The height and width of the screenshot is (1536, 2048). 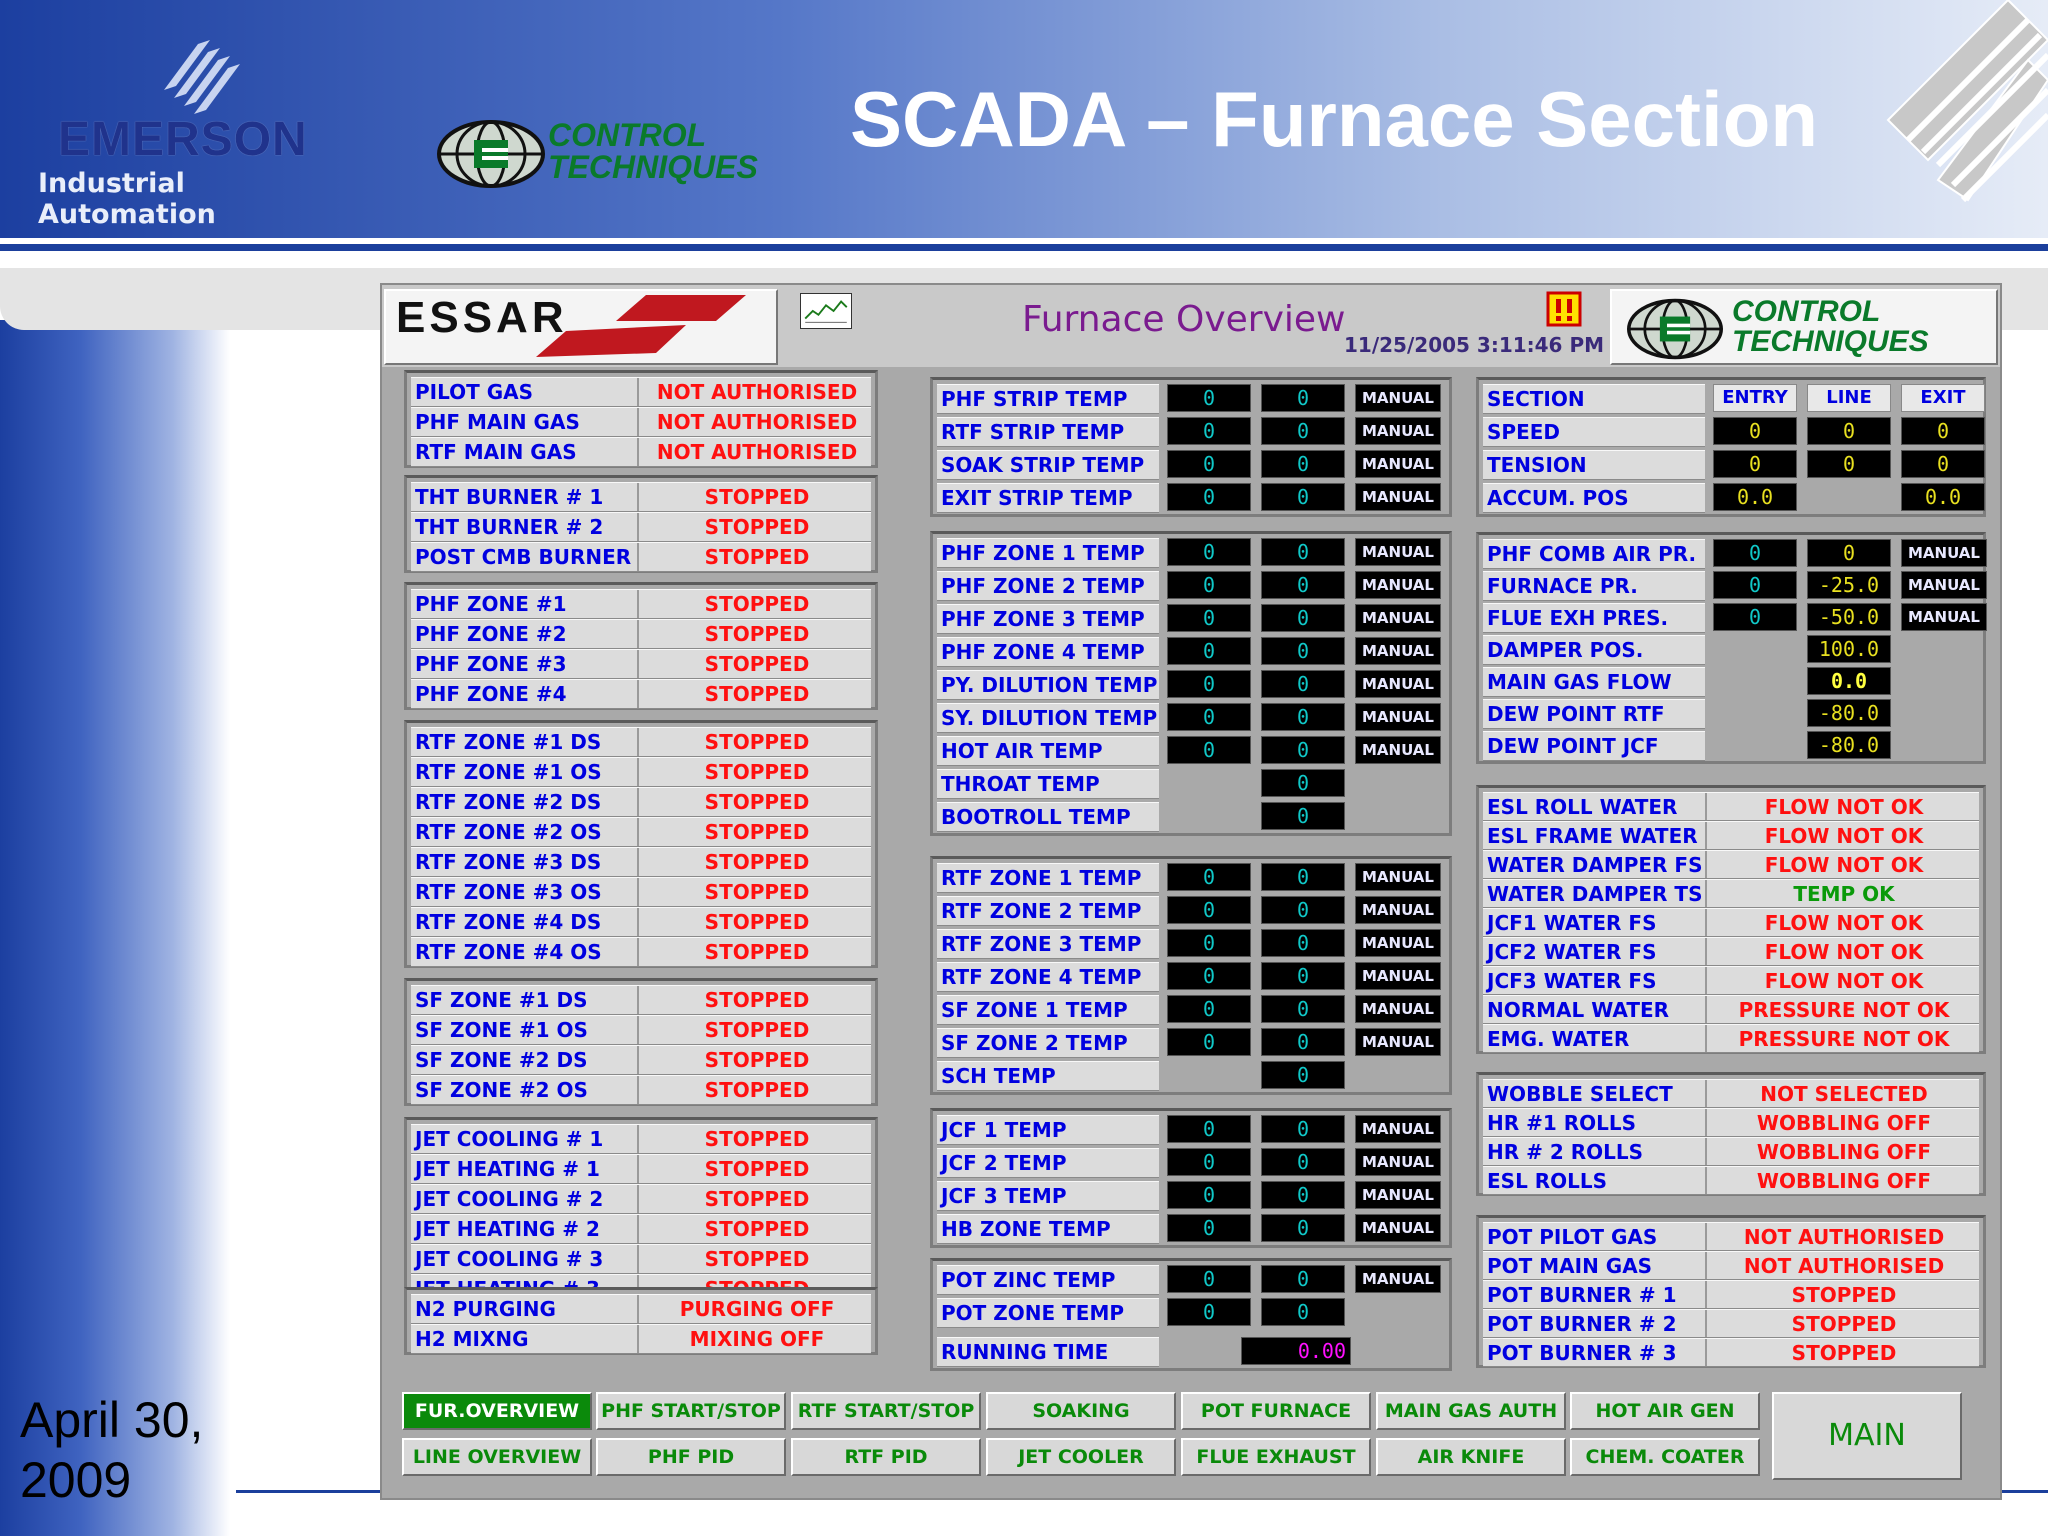 I want to click on nav-button: RTF START/STOP, so click(x=886, y=1411).